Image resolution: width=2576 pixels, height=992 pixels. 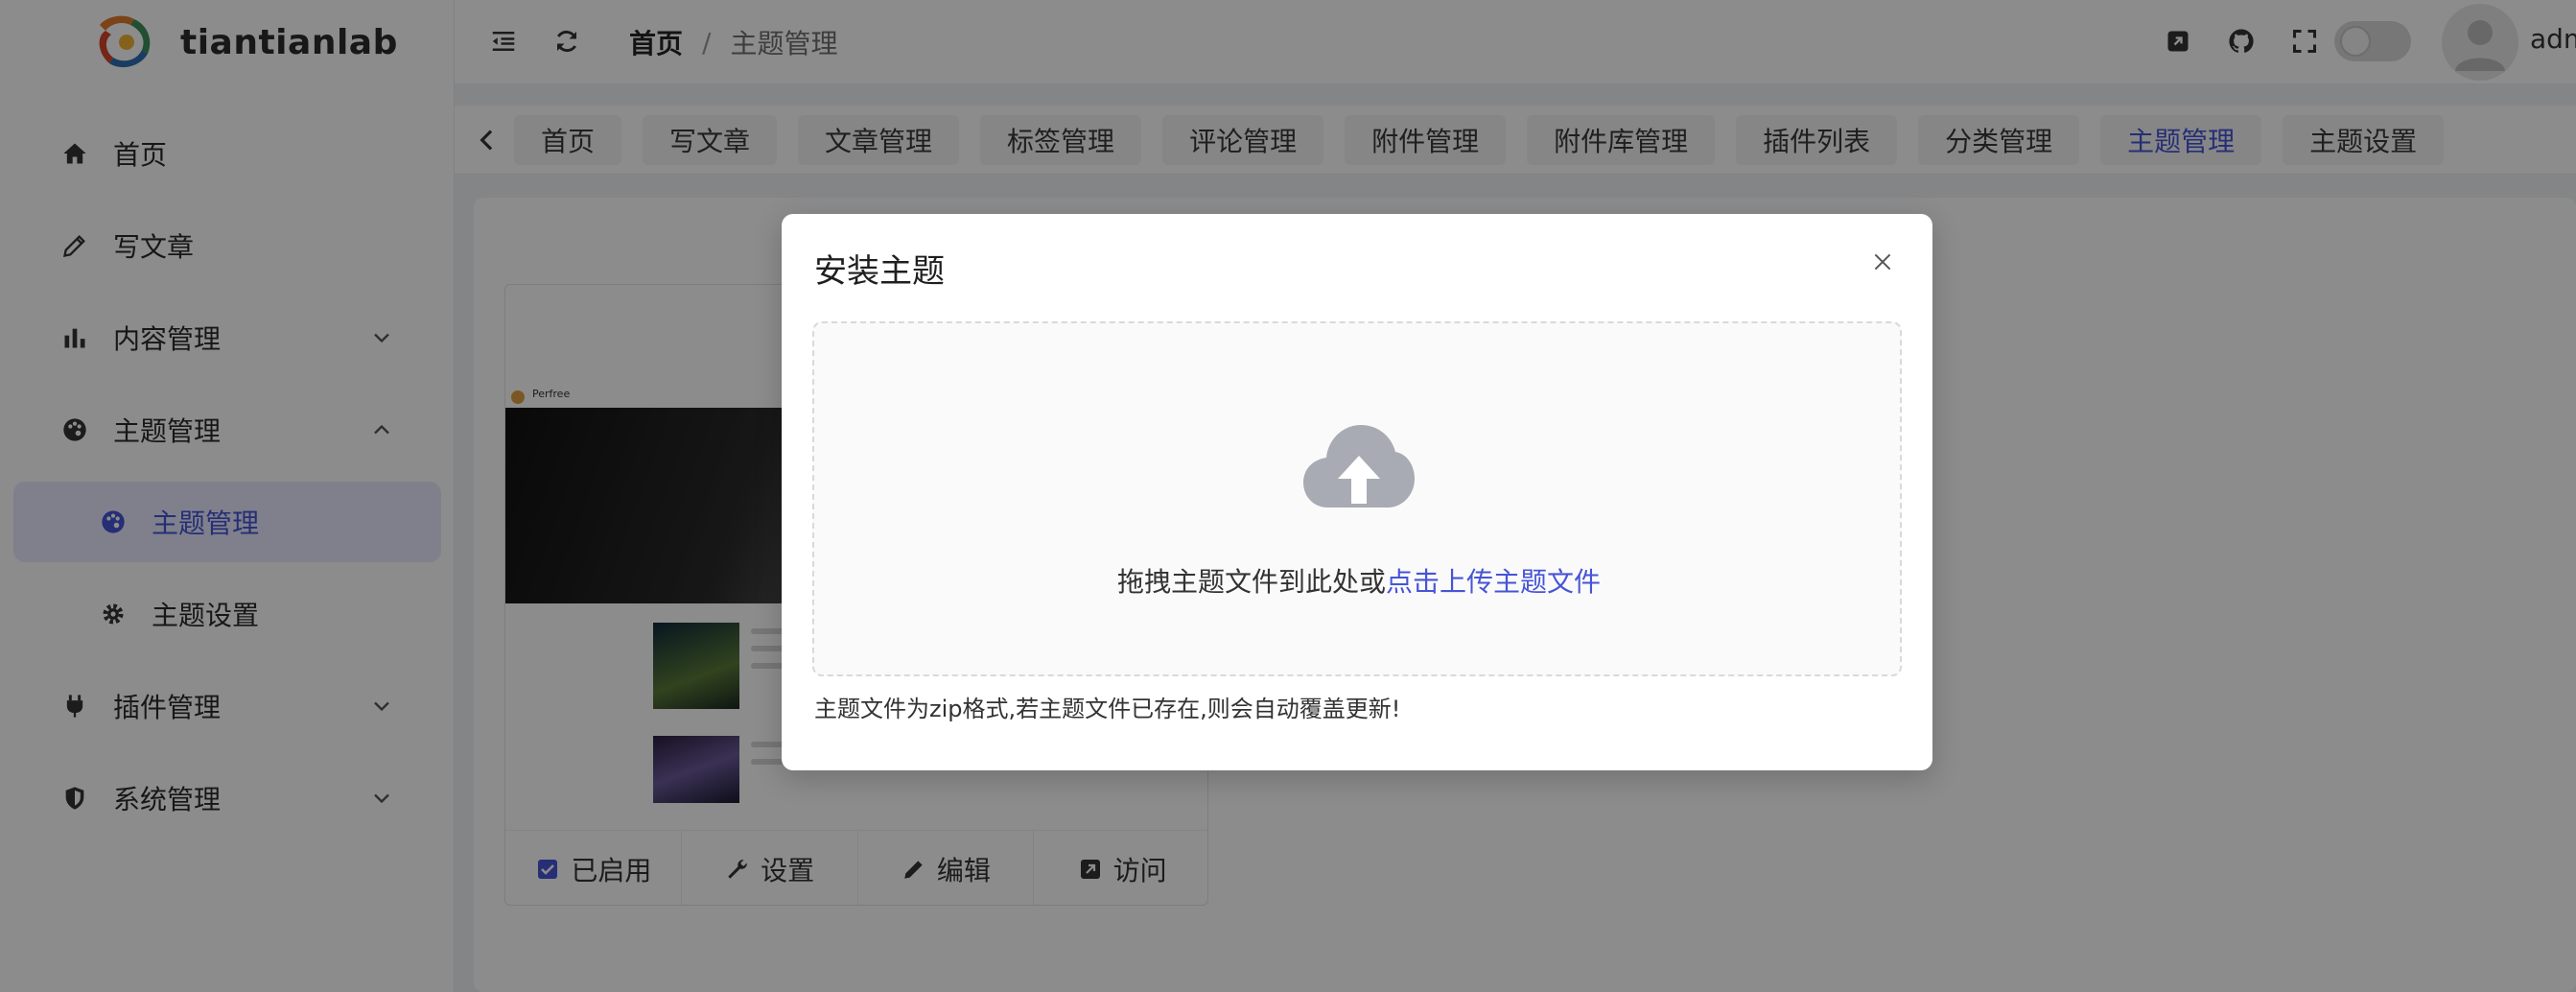 What do you see at coordinates (1107, 709) in the screenshot?
I see `modal-tip: 主题文件为zip格式,若主题文件已存在,则会自动覆盖更新!` at bounding box center [1107, 709].